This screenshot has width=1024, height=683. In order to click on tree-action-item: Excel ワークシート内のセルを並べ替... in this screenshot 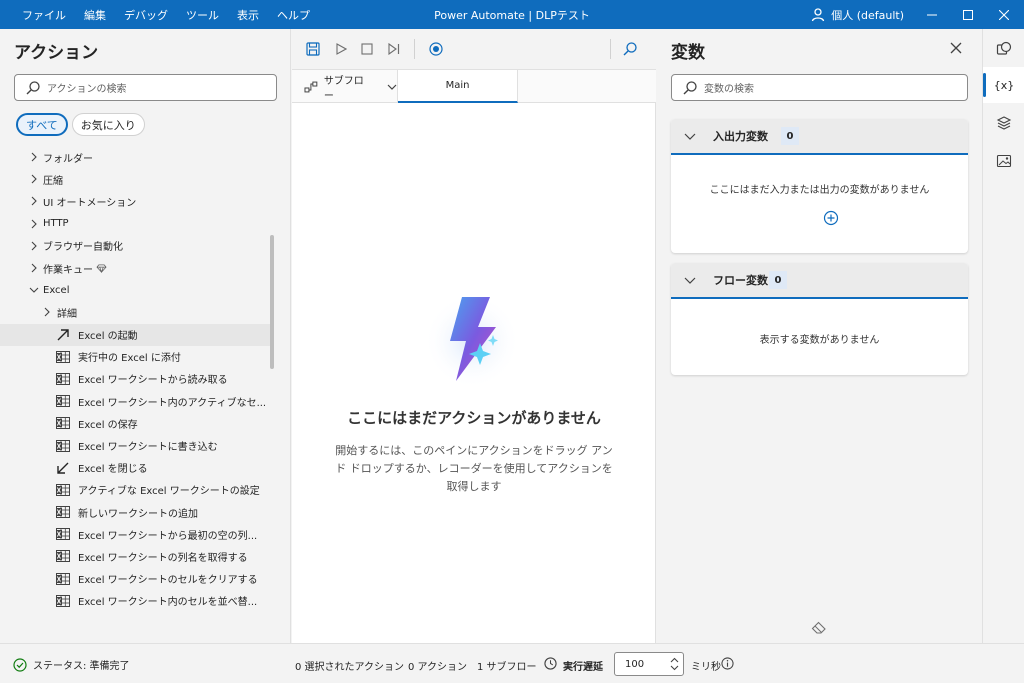, I will do `click(135, 601)`.